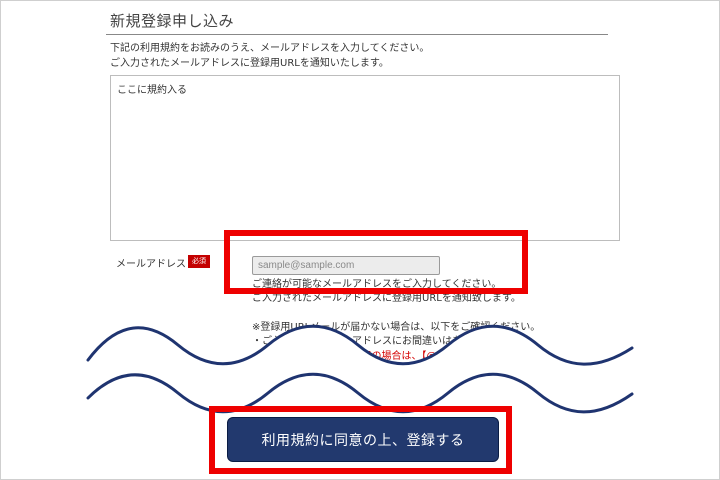 The width and height of the screenshot is (720, 480). I want to click on note-line2: ・ご入力されたメールアドレスにお間違いはありませんか。, so click(387, 341).